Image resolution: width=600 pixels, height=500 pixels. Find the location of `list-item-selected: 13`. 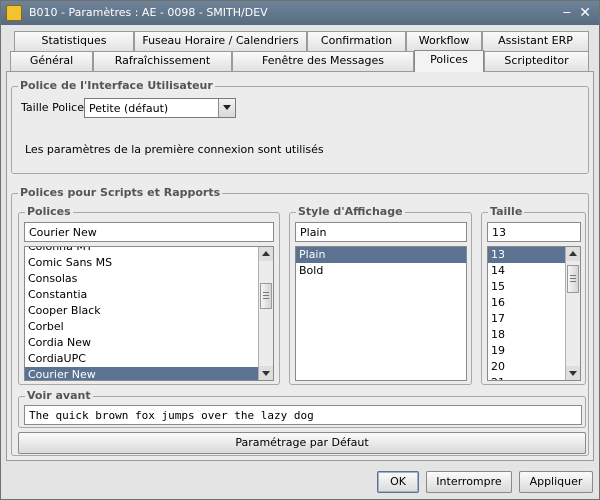

list-item-selected: 13 is located at coordinates (526, 255).